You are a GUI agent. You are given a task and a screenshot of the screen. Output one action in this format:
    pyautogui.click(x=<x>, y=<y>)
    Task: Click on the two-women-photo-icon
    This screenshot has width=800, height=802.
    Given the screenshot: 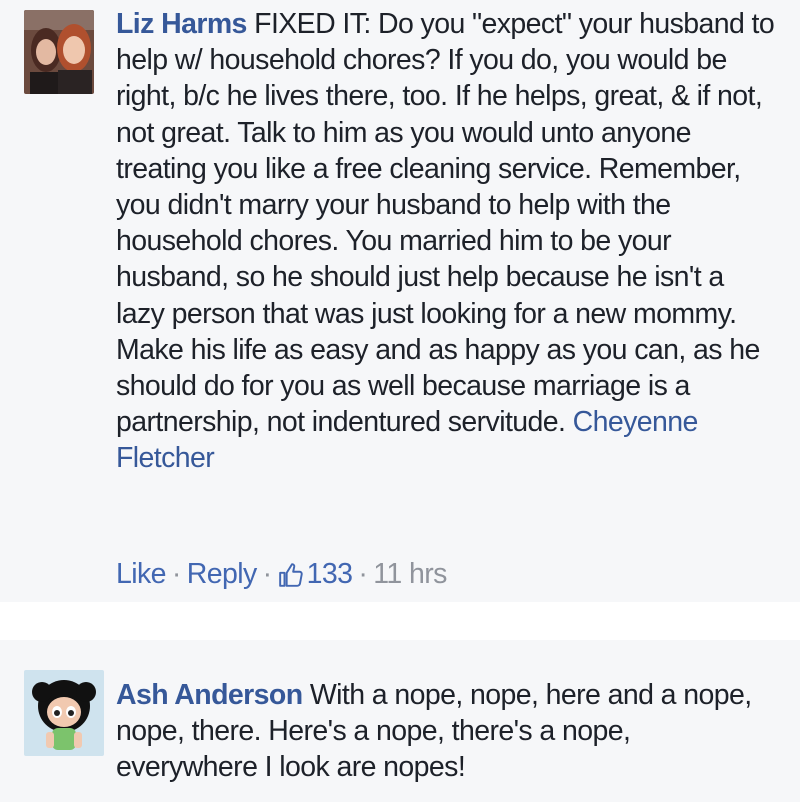 What is the action you would take?
    pyautogui.click(x=59, y=52)
    